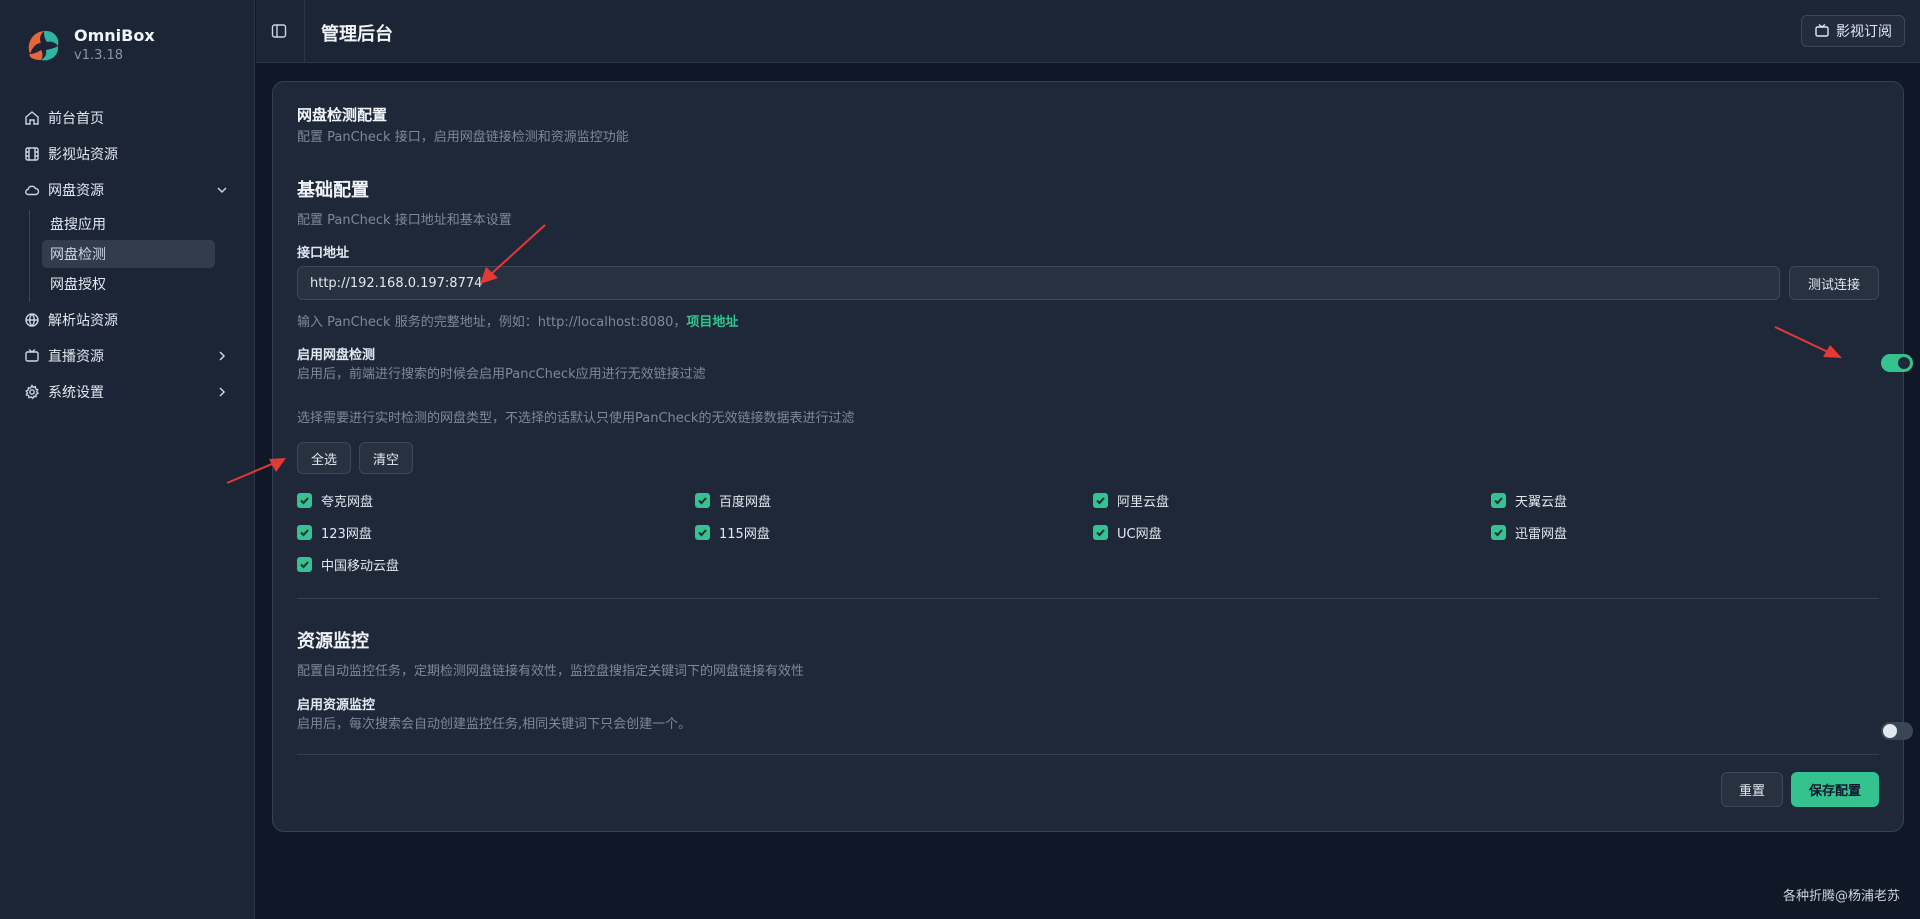  Describe the element at coordinates (1841, 896) in the screenshot. I see `watermark-text: 各种折腾@杨浦老苏` at that location.